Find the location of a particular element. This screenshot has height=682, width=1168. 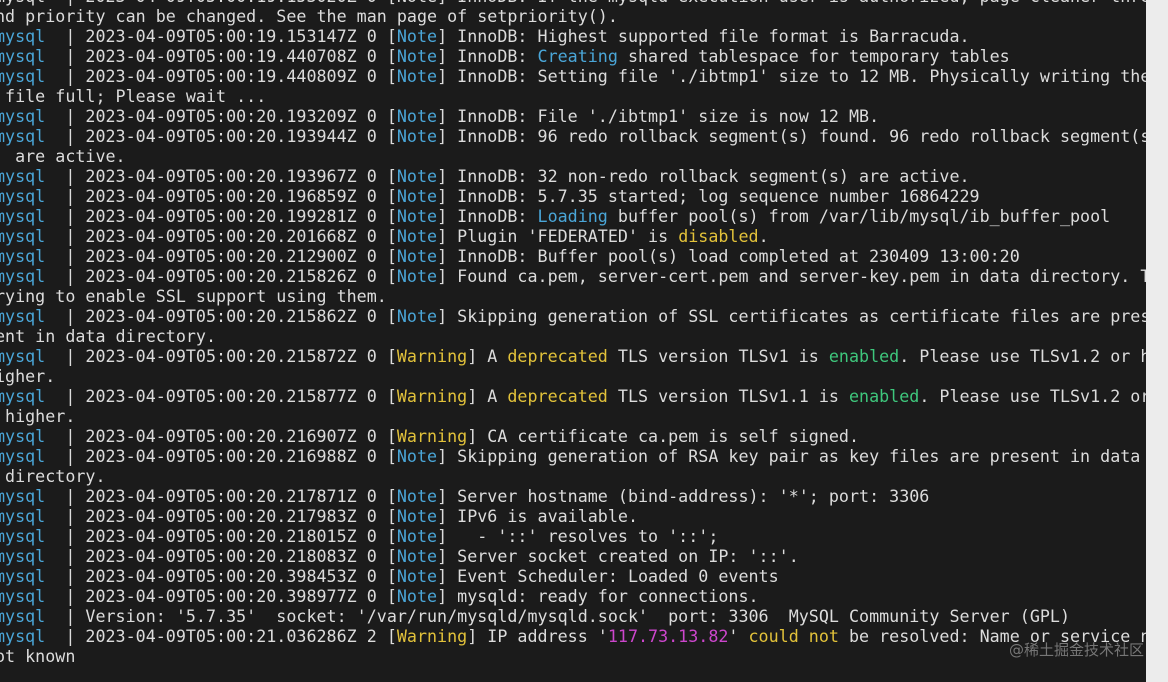

log-segment: | 2023-04-09T05:00:20.215862Z 0 [ is located at coordinates (221, 316).